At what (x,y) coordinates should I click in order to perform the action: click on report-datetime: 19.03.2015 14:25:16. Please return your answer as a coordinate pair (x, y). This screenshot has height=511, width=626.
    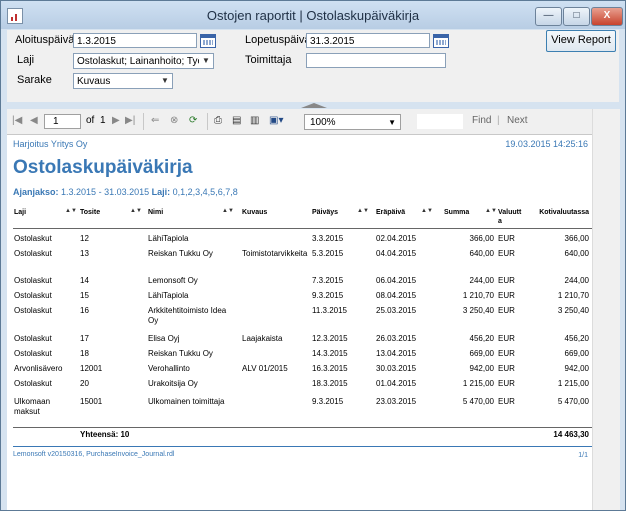
    Looking at the image, I should click on (546, 144).